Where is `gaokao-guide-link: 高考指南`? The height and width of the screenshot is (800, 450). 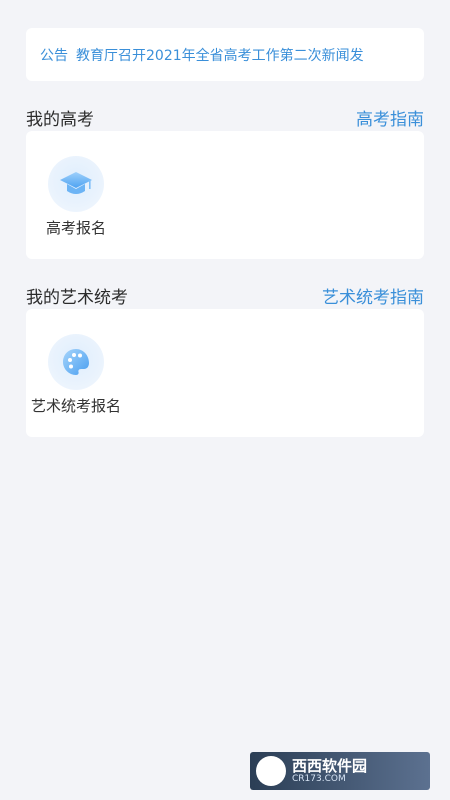 gaokao-guide-link: 高考指南 is located at coordinates (390, 117).